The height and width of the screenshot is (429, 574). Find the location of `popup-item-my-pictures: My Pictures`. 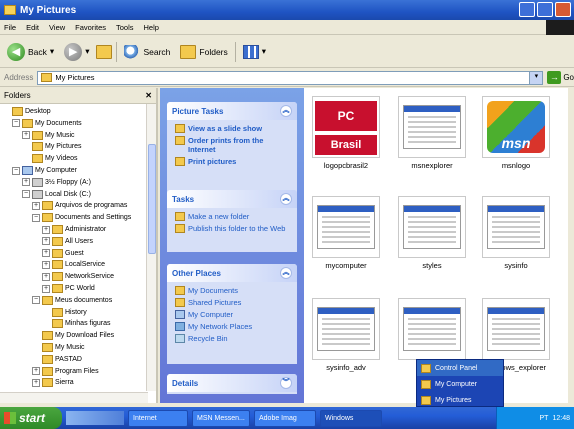

popup-item-my-pictures: My Pictures is located at coordinates (460, 400).